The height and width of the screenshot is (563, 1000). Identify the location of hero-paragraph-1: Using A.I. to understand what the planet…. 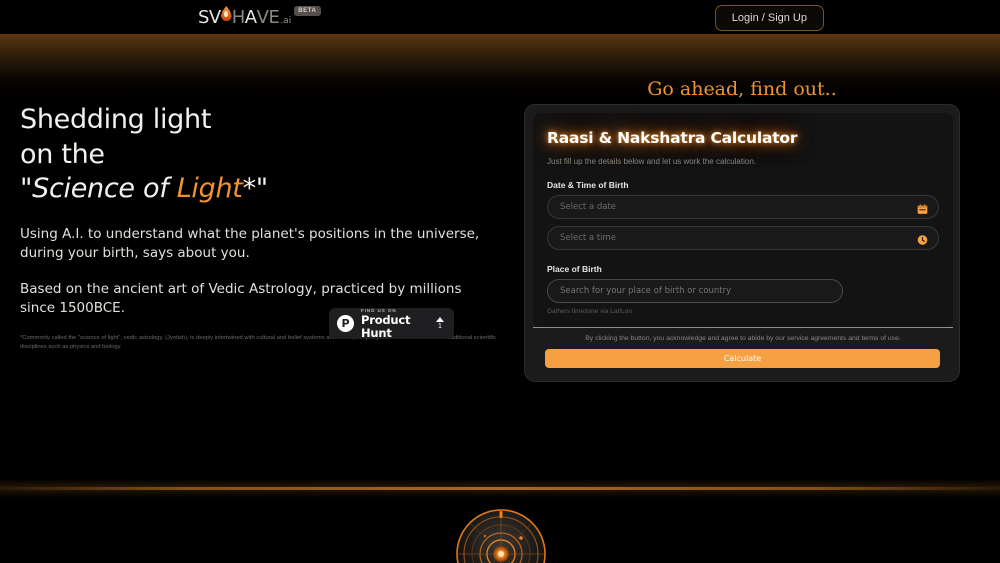
(250, 243).